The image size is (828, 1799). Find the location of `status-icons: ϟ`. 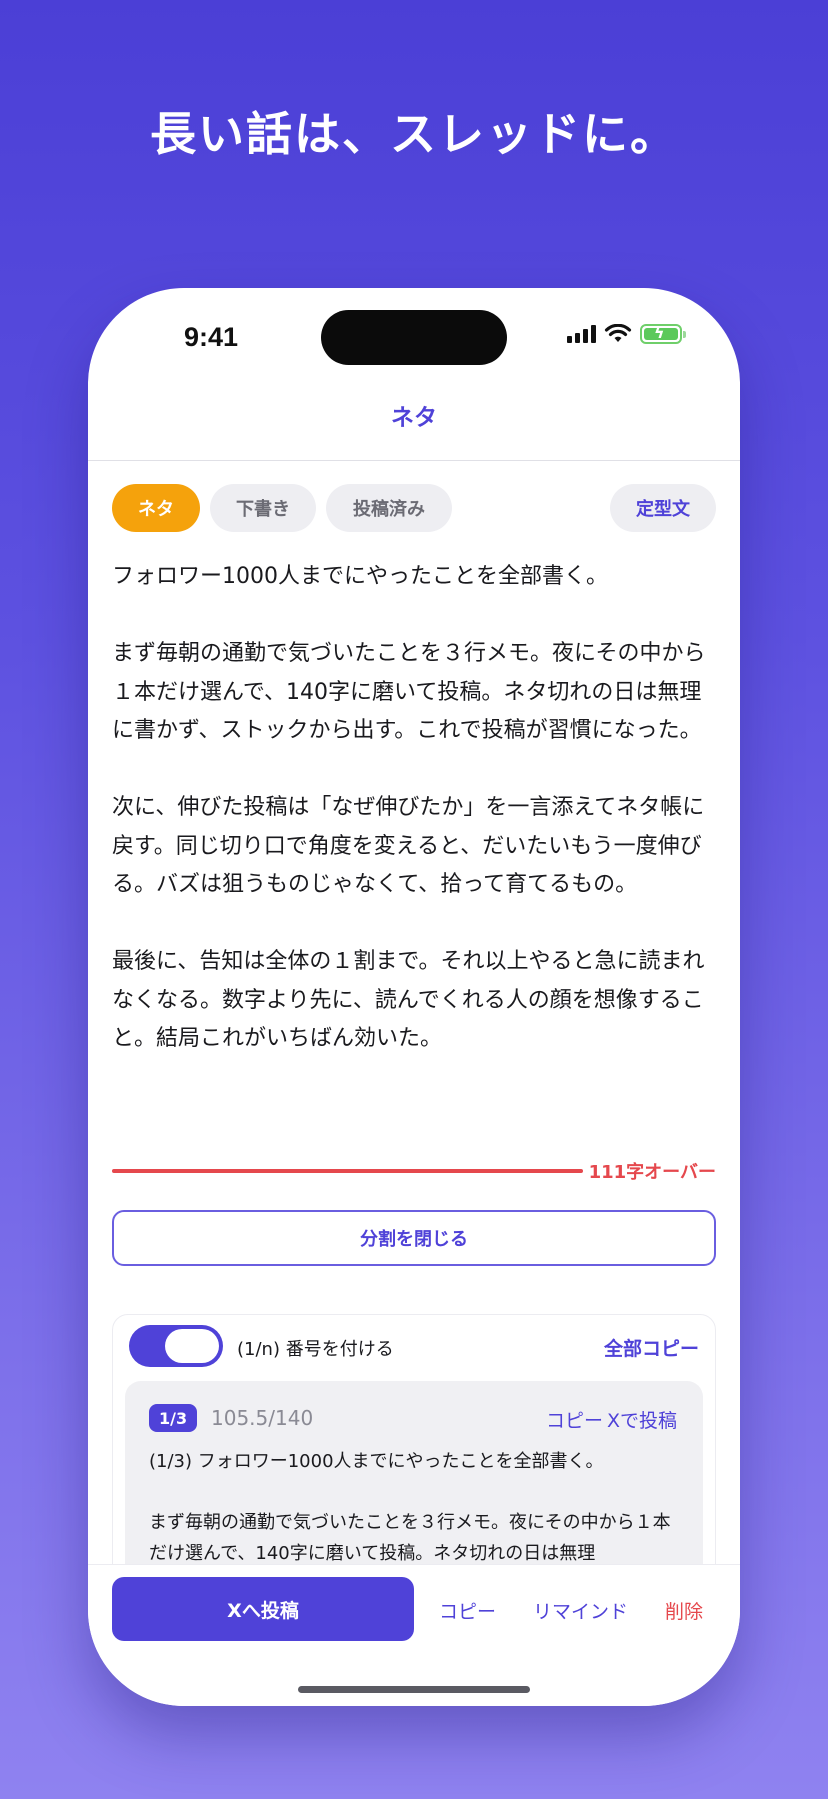

status-icons: ϟ is located at coordinates (626, 333).